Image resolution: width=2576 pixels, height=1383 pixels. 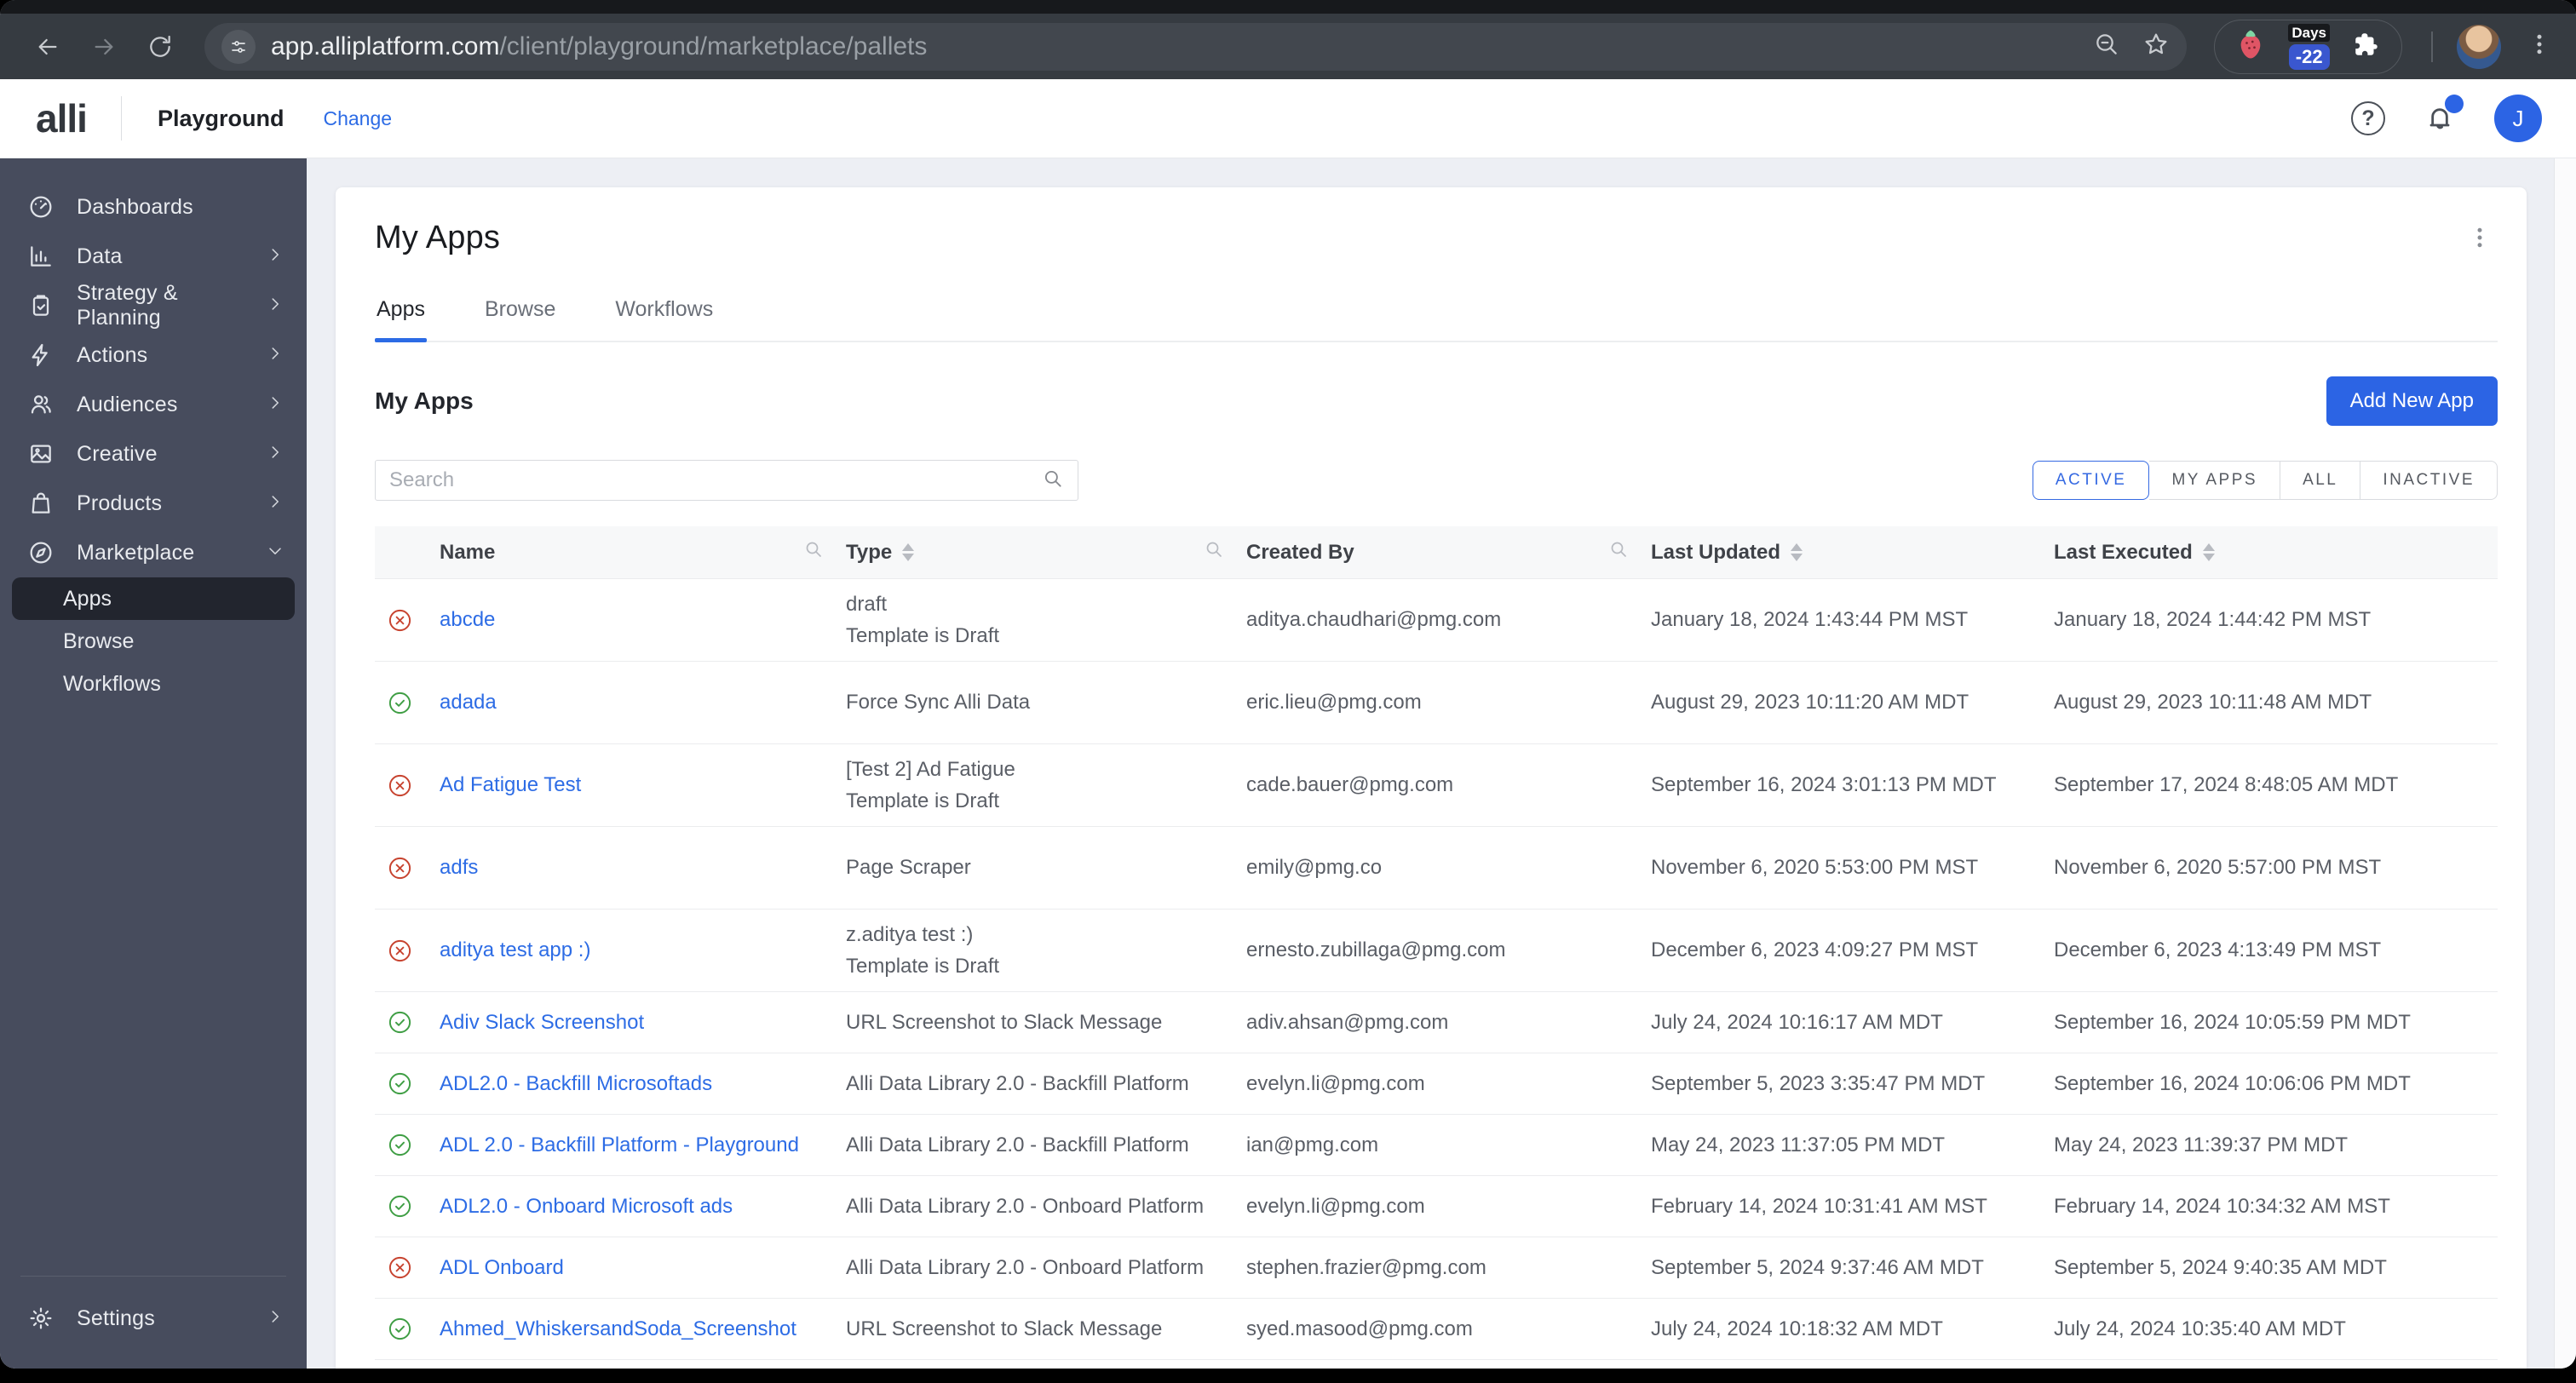 I want to click on column-header-created-by: Created By, so click(x=1449, y=552).